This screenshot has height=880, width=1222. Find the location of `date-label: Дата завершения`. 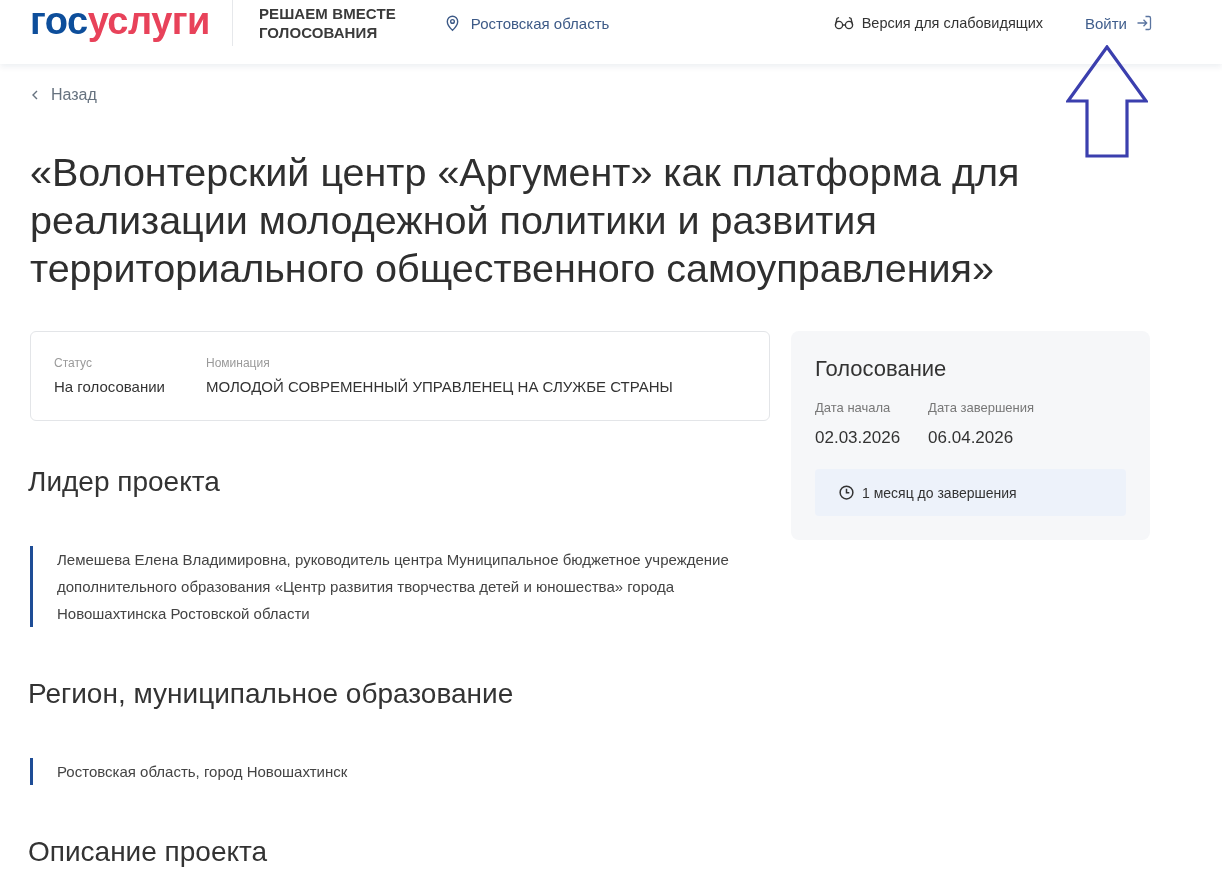

date-label: Дата завершения is located at coordinates (981, 408).